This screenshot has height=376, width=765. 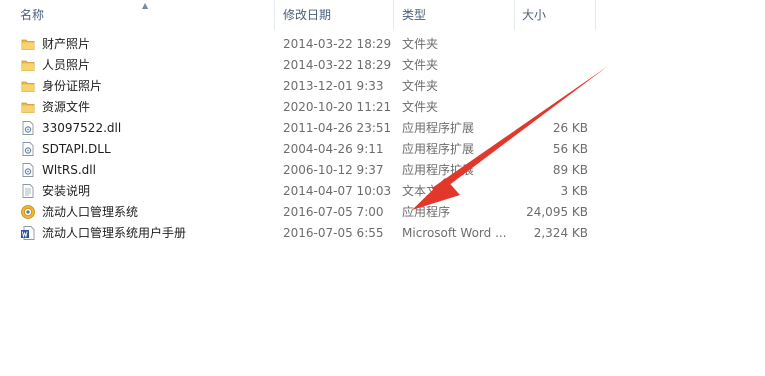 I want to click on file-name: 资源文件, so click(x=66, y=107).